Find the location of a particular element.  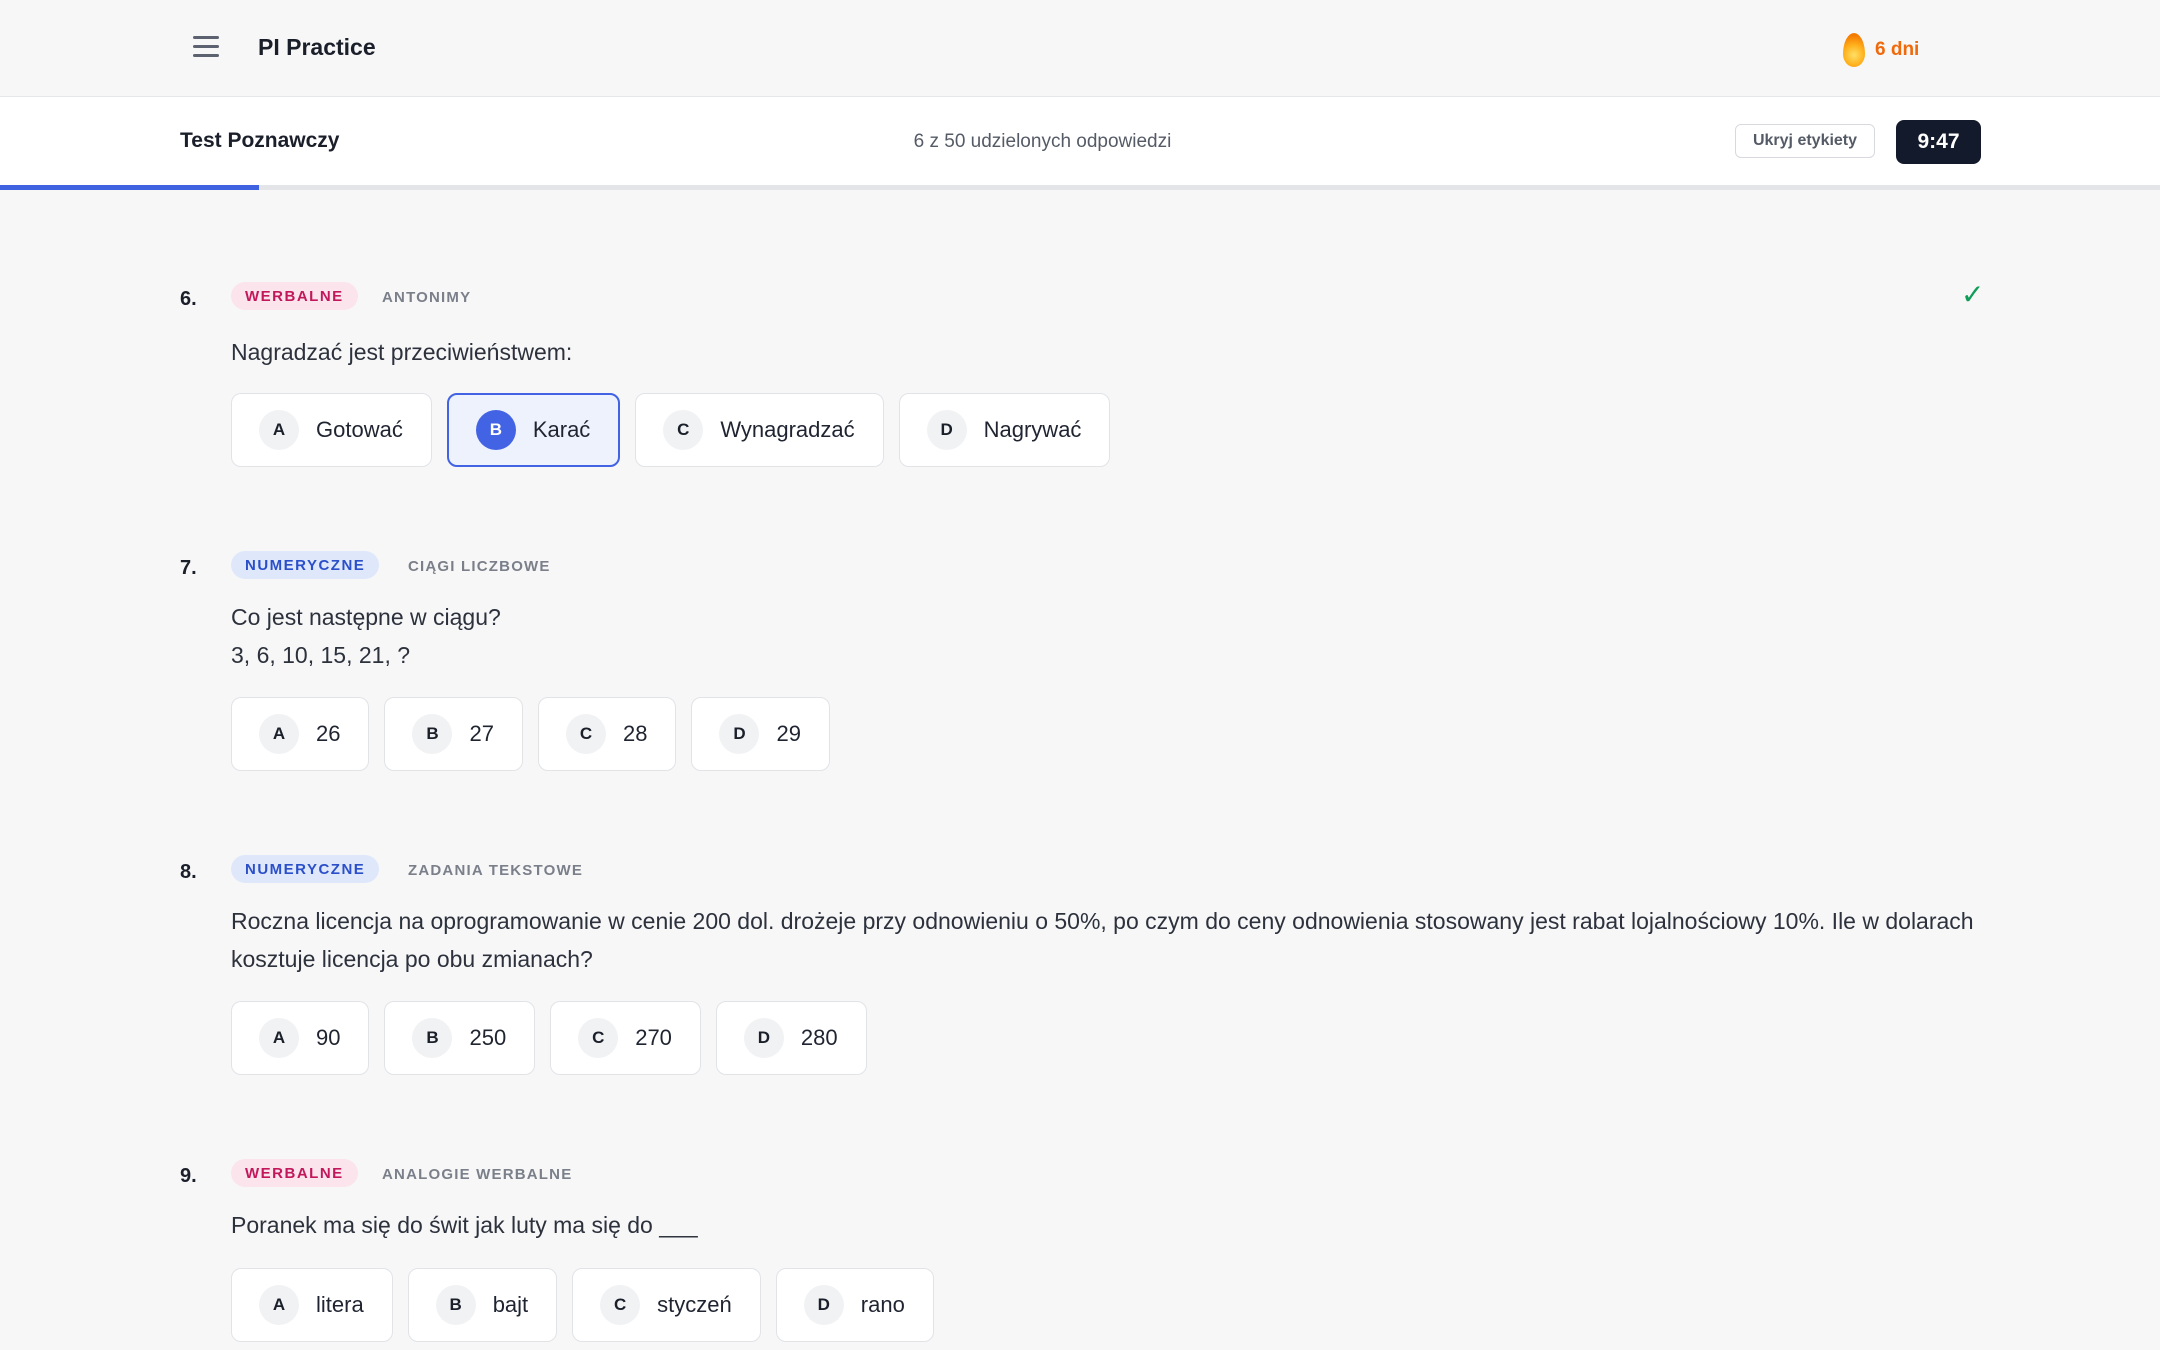

option-b: B bajt is located at coordinates (482, 1305).